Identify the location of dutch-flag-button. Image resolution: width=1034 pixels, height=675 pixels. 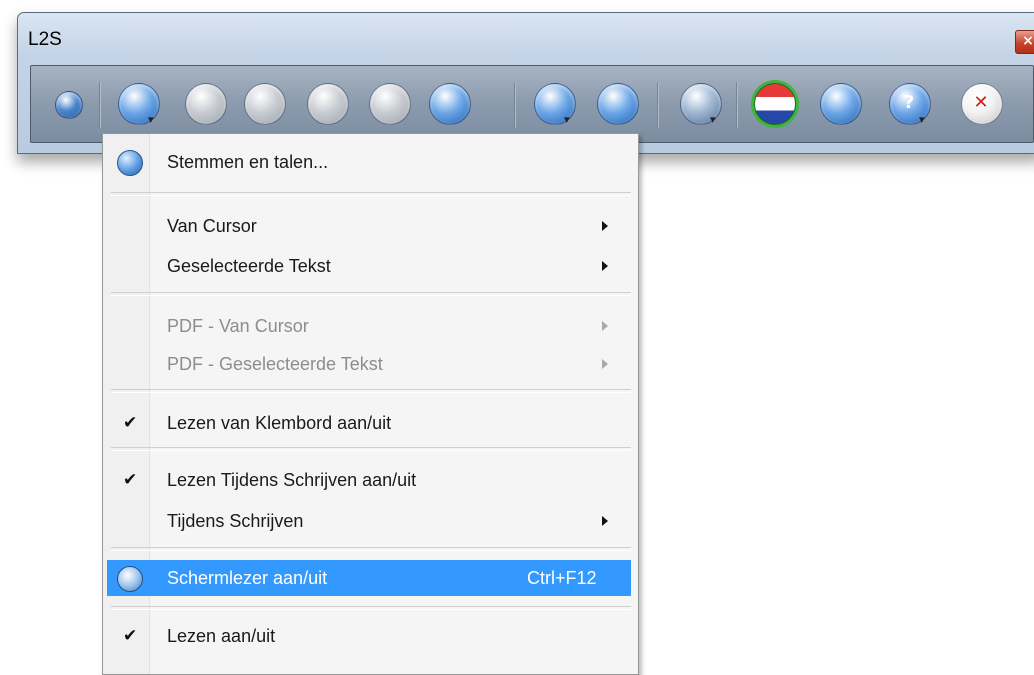
(776, 105).